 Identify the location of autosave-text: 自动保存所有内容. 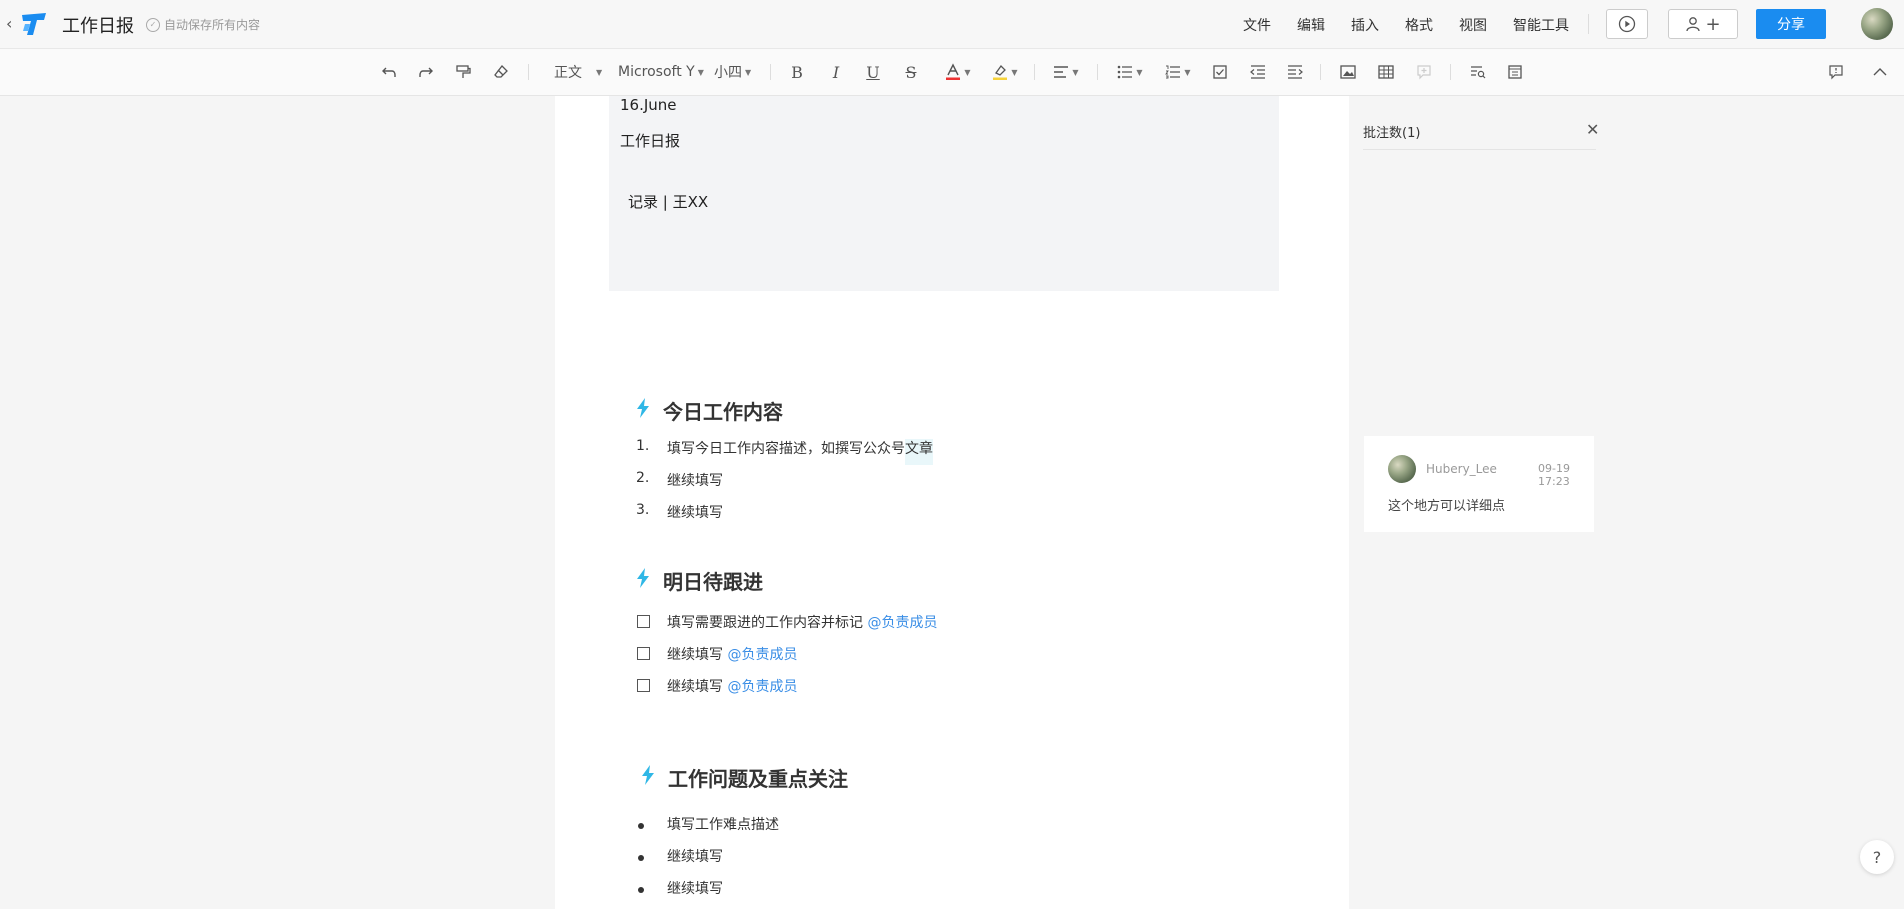
(212, 25).